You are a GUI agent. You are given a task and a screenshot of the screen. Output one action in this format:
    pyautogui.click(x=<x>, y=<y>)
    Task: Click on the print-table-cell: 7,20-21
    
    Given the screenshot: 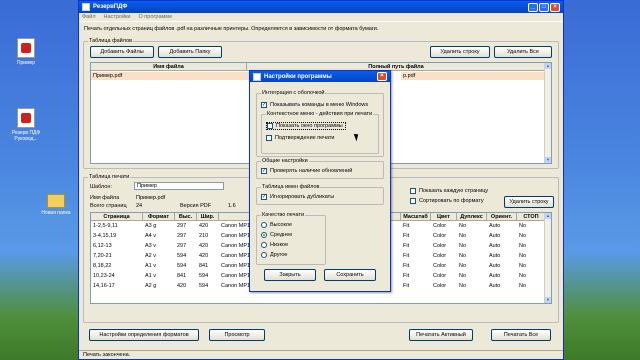 What is the action you would take?
    pyautogui.click(x=117, y=256)
    